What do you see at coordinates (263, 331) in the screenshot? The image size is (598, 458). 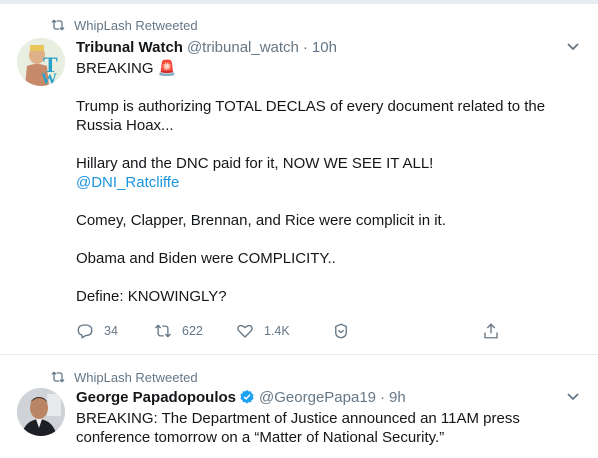 I see `like-button: 1.4K` at bounding box center [263, 331].